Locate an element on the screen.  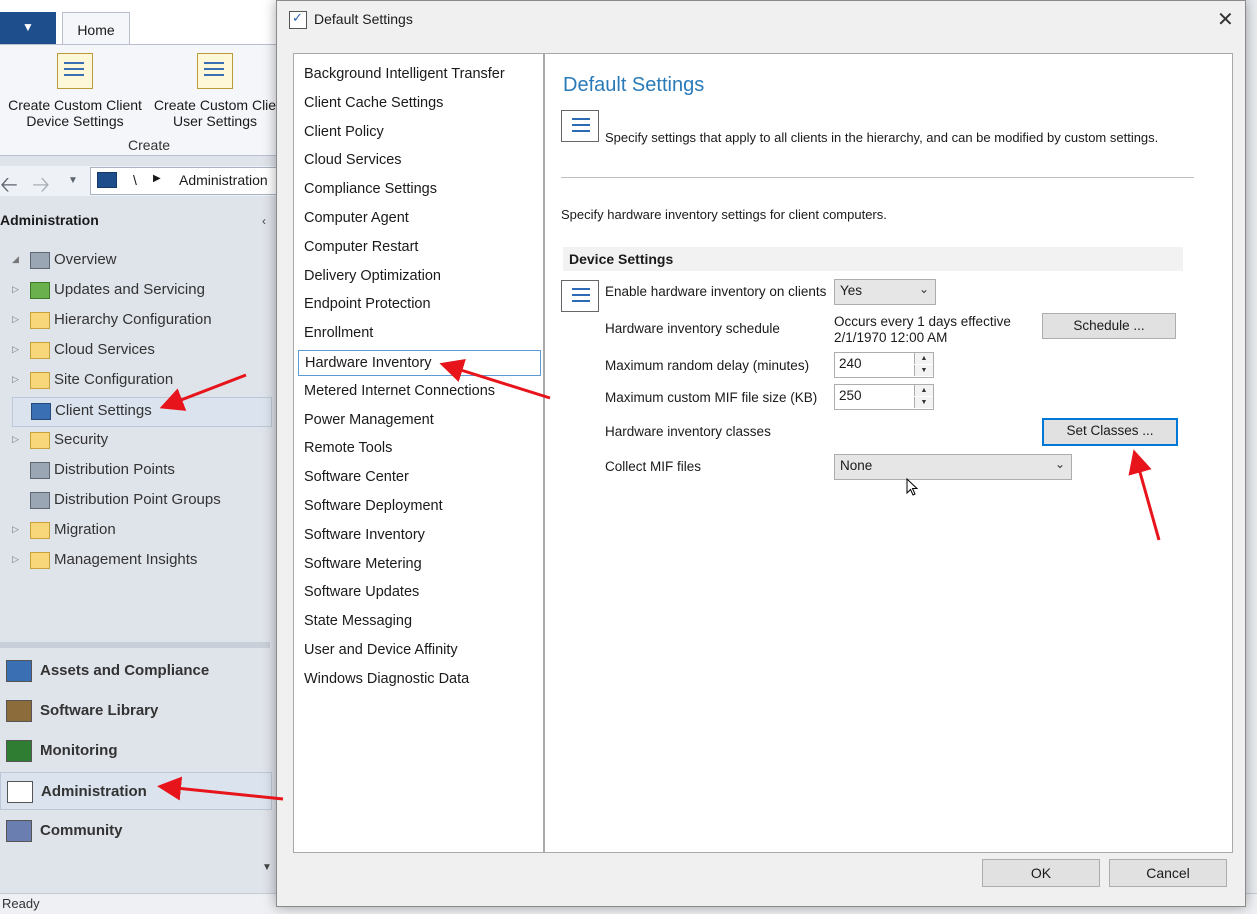
category-item: Enrollment is located at coordinates (418, 333).